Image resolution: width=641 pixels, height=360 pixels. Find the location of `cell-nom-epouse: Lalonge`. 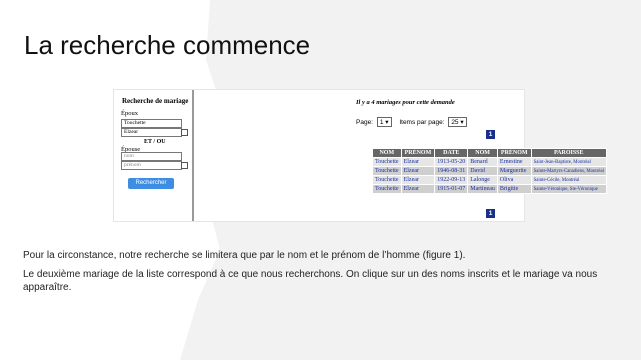

cell-nom-epouse: Lalonge is located at coordinates (482, 180).